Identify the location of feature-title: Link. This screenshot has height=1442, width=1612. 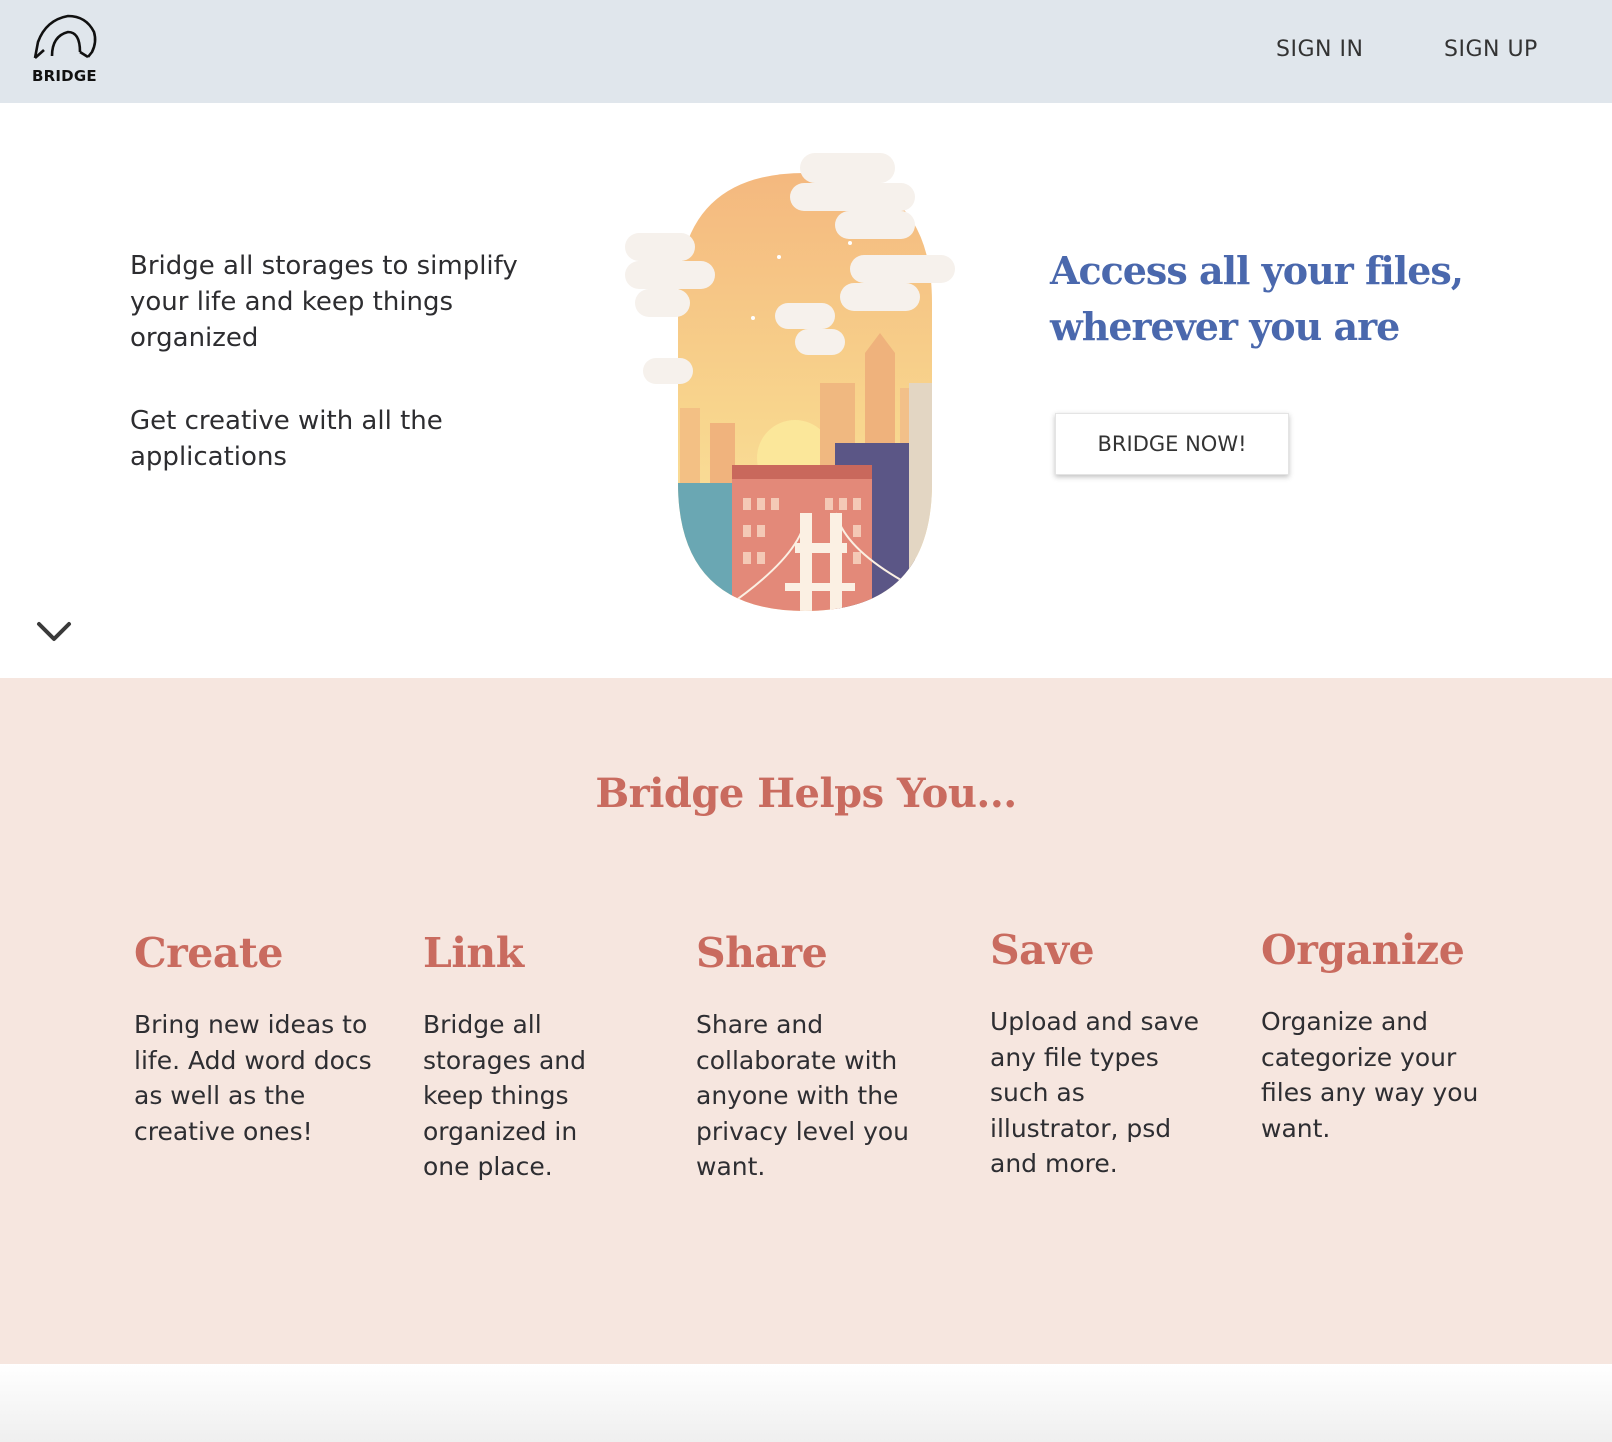
(473, 953).